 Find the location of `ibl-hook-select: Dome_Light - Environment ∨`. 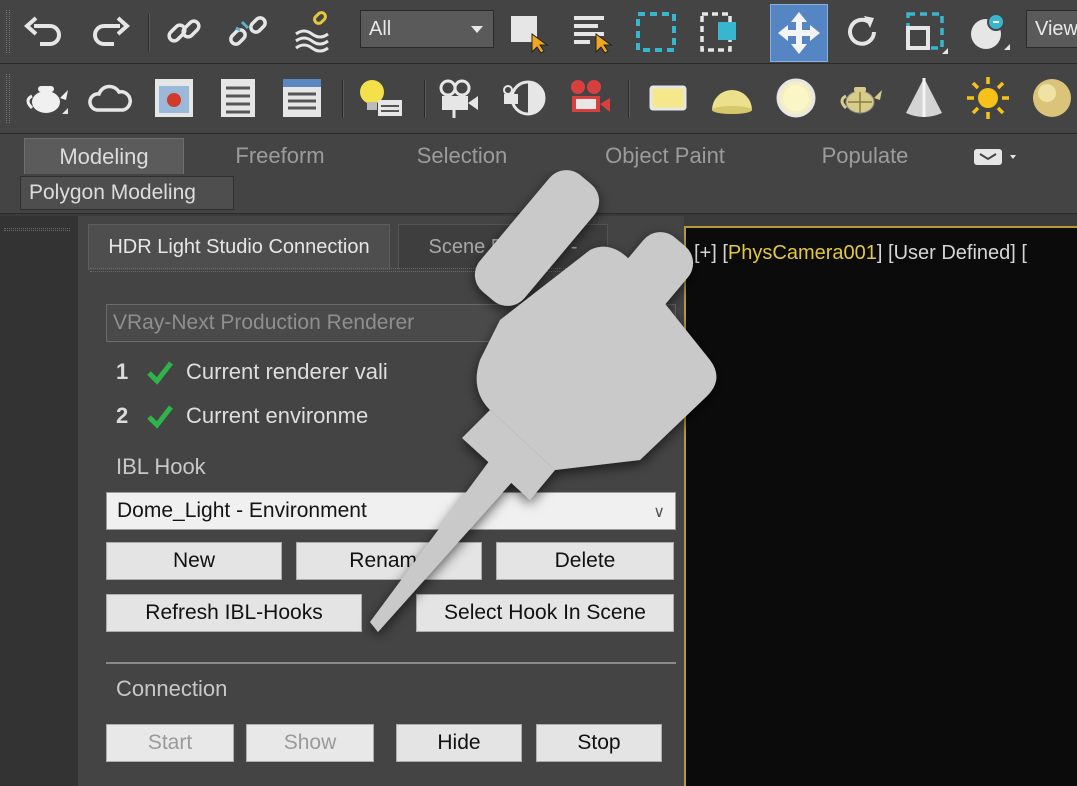

ibl-hook-select: Dome_Light - Environment ∨ is located at coordinates (391, 511).